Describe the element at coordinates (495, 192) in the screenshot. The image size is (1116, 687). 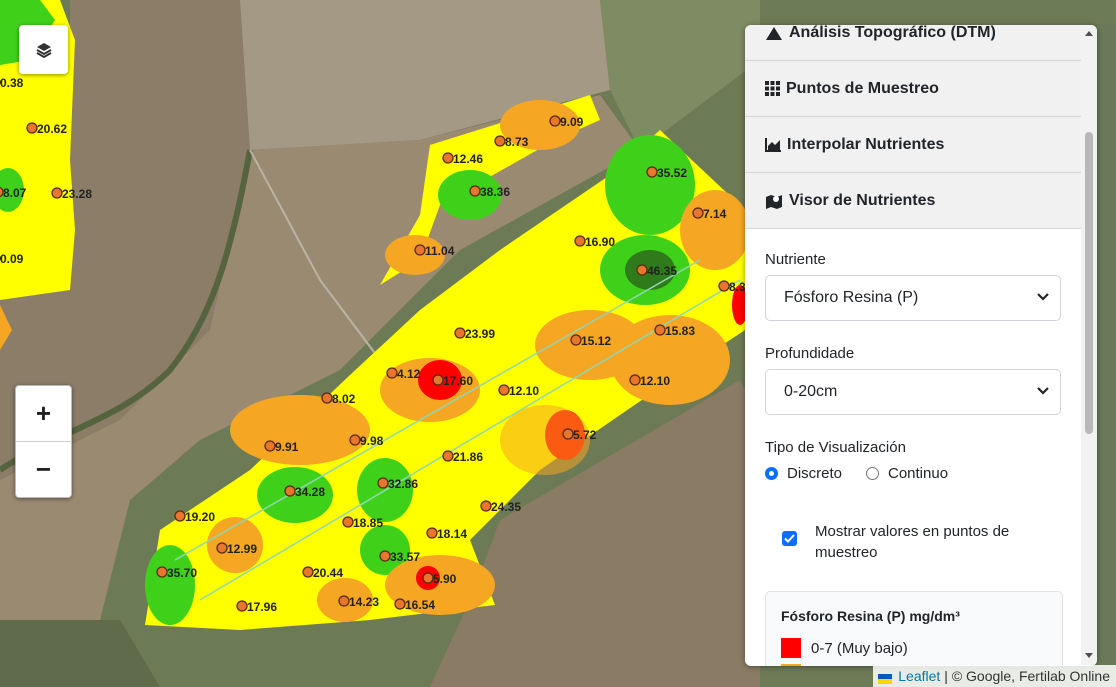
I see `sample-point-value: 38.36` at that location.